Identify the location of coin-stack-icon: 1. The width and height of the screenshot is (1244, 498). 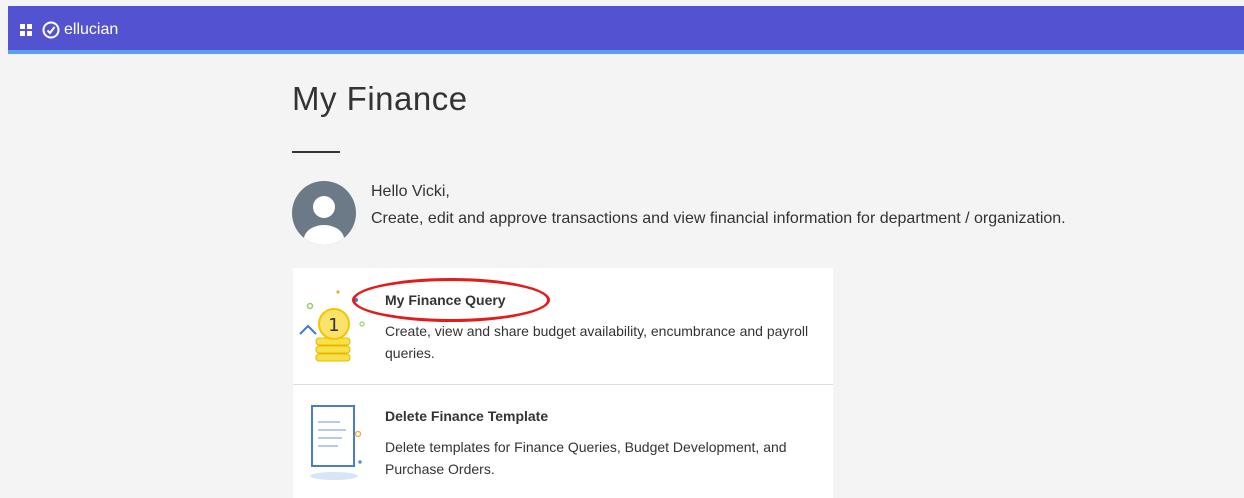
(332, 326).